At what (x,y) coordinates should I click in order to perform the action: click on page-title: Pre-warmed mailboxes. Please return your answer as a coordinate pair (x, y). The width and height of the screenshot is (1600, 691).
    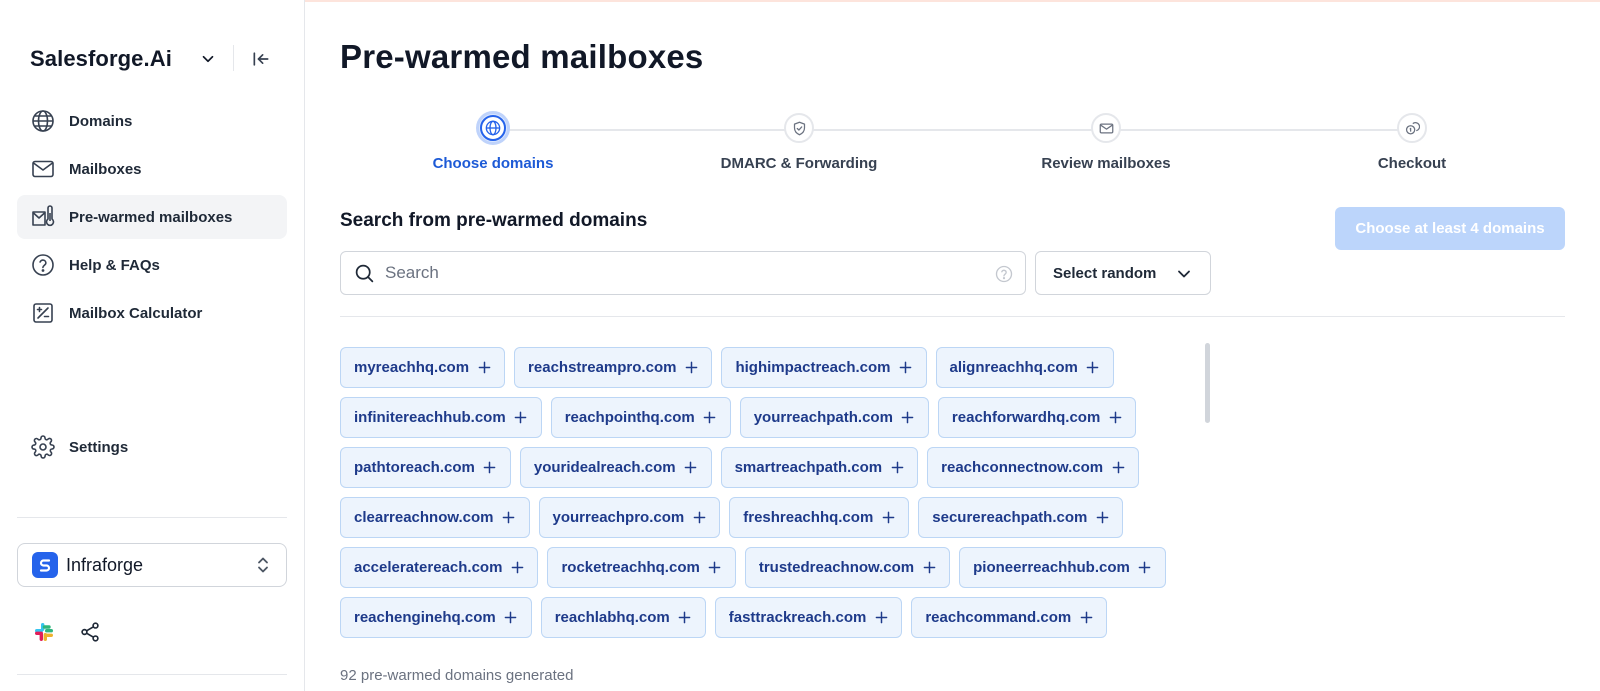
    Looking at the image, I should click on (522, 56).